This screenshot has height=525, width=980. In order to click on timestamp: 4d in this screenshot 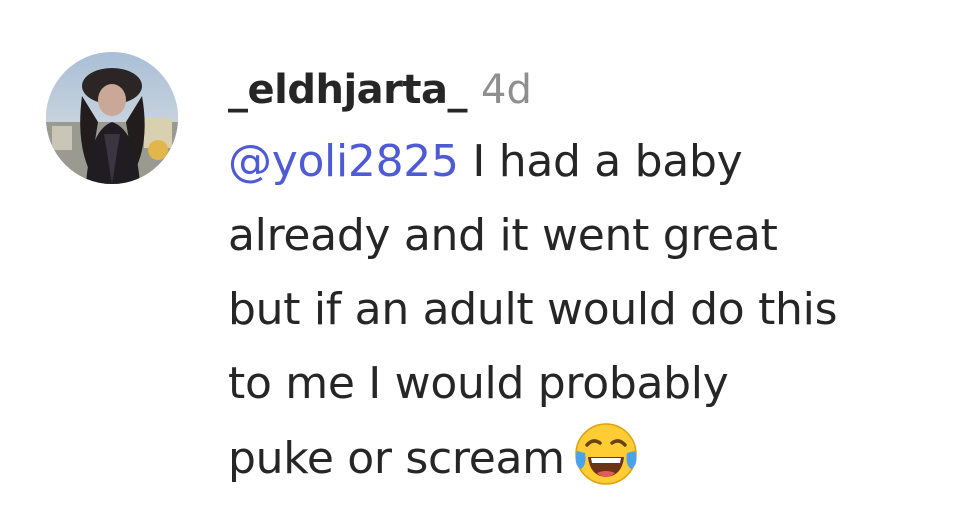, I will do `click(506, 90)`.